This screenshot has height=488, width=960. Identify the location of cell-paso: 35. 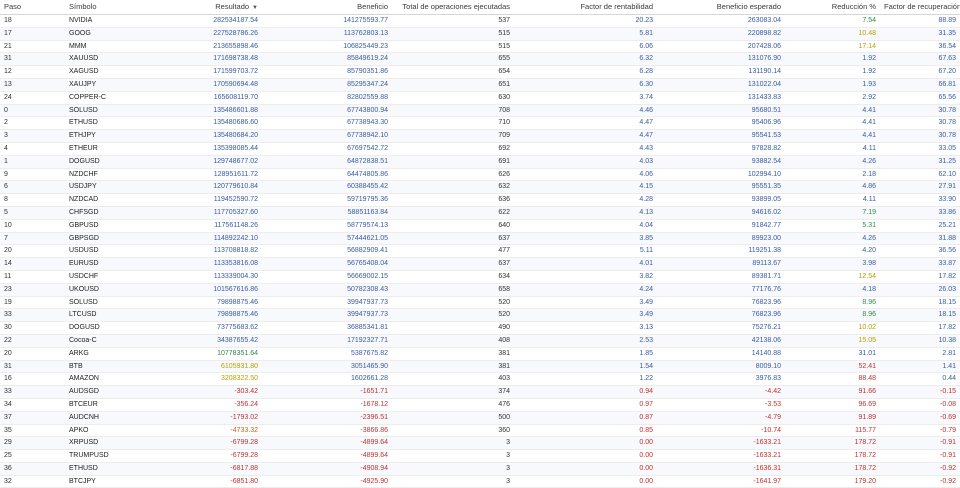
(8, 430).